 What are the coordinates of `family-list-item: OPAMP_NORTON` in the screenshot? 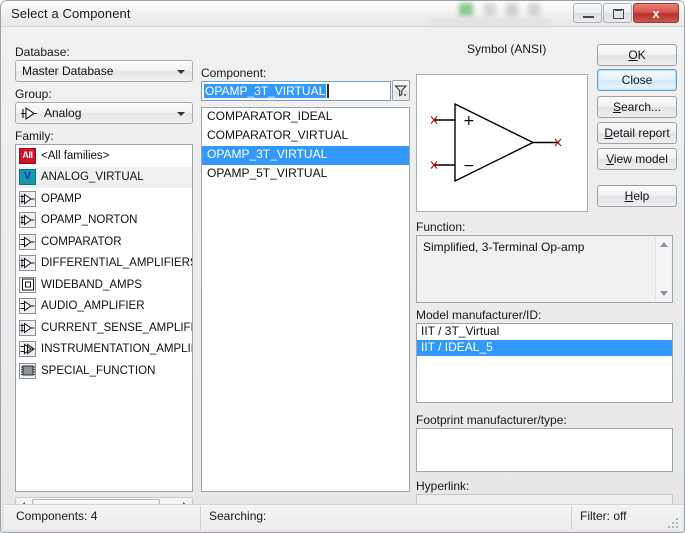 It's located at (104, 221).